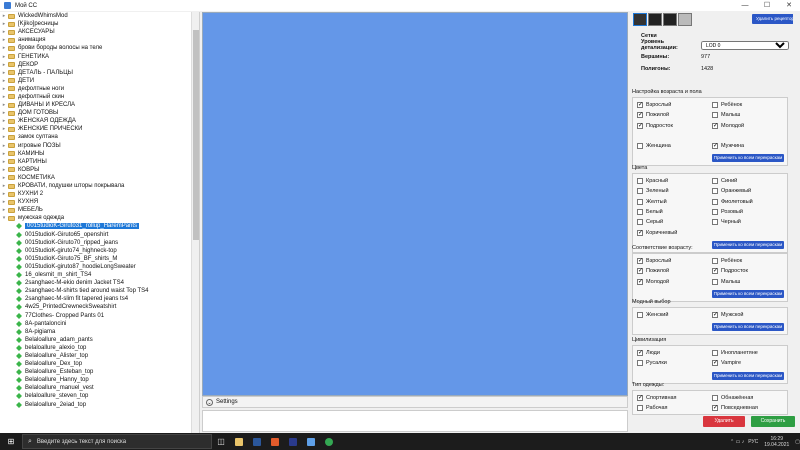 Image resolution: width=800 pixels, height=450 pixels. Describe the element at coordinates (749, 191) in the screenshot. I see `filter-checkbox: Оранжевый` at that location.